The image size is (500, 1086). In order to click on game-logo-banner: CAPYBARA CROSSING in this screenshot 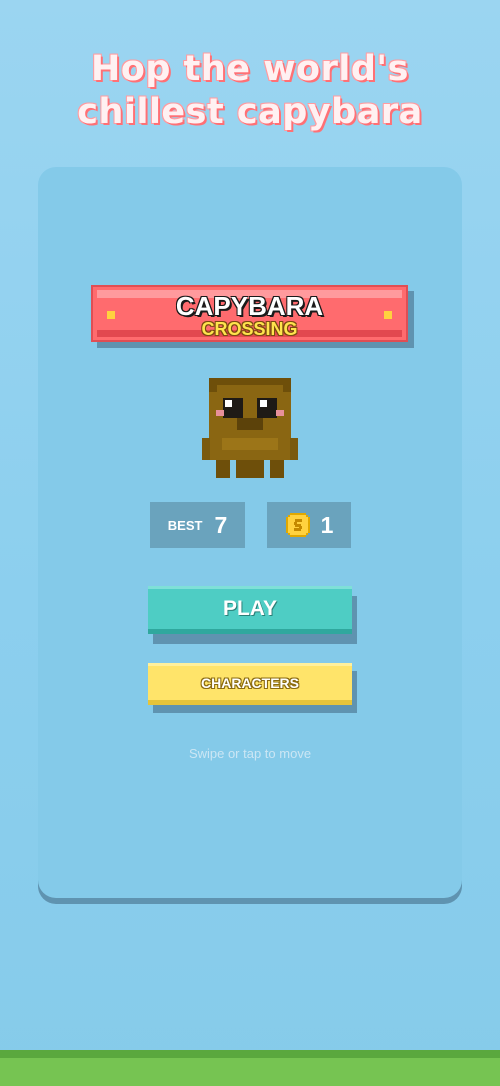, I will do `click(249, 313)`.